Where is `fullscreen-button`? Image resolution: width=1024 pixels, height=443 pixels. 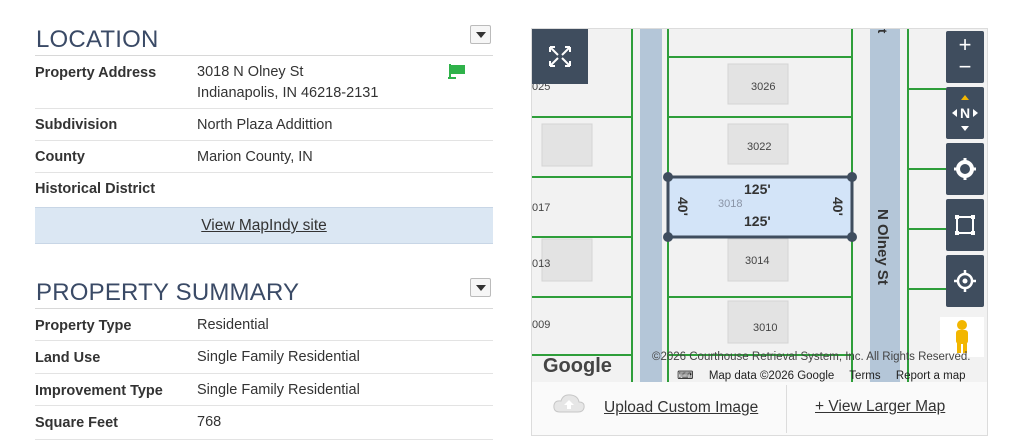 fullscreen-button is located at coordinates (560, 56).